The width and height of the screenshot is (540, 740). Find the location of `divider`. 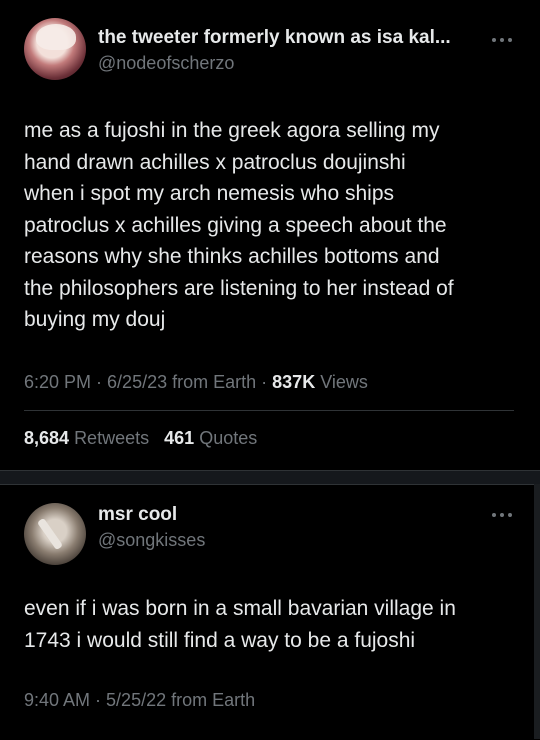

divider is located at coordinates (269, 410).